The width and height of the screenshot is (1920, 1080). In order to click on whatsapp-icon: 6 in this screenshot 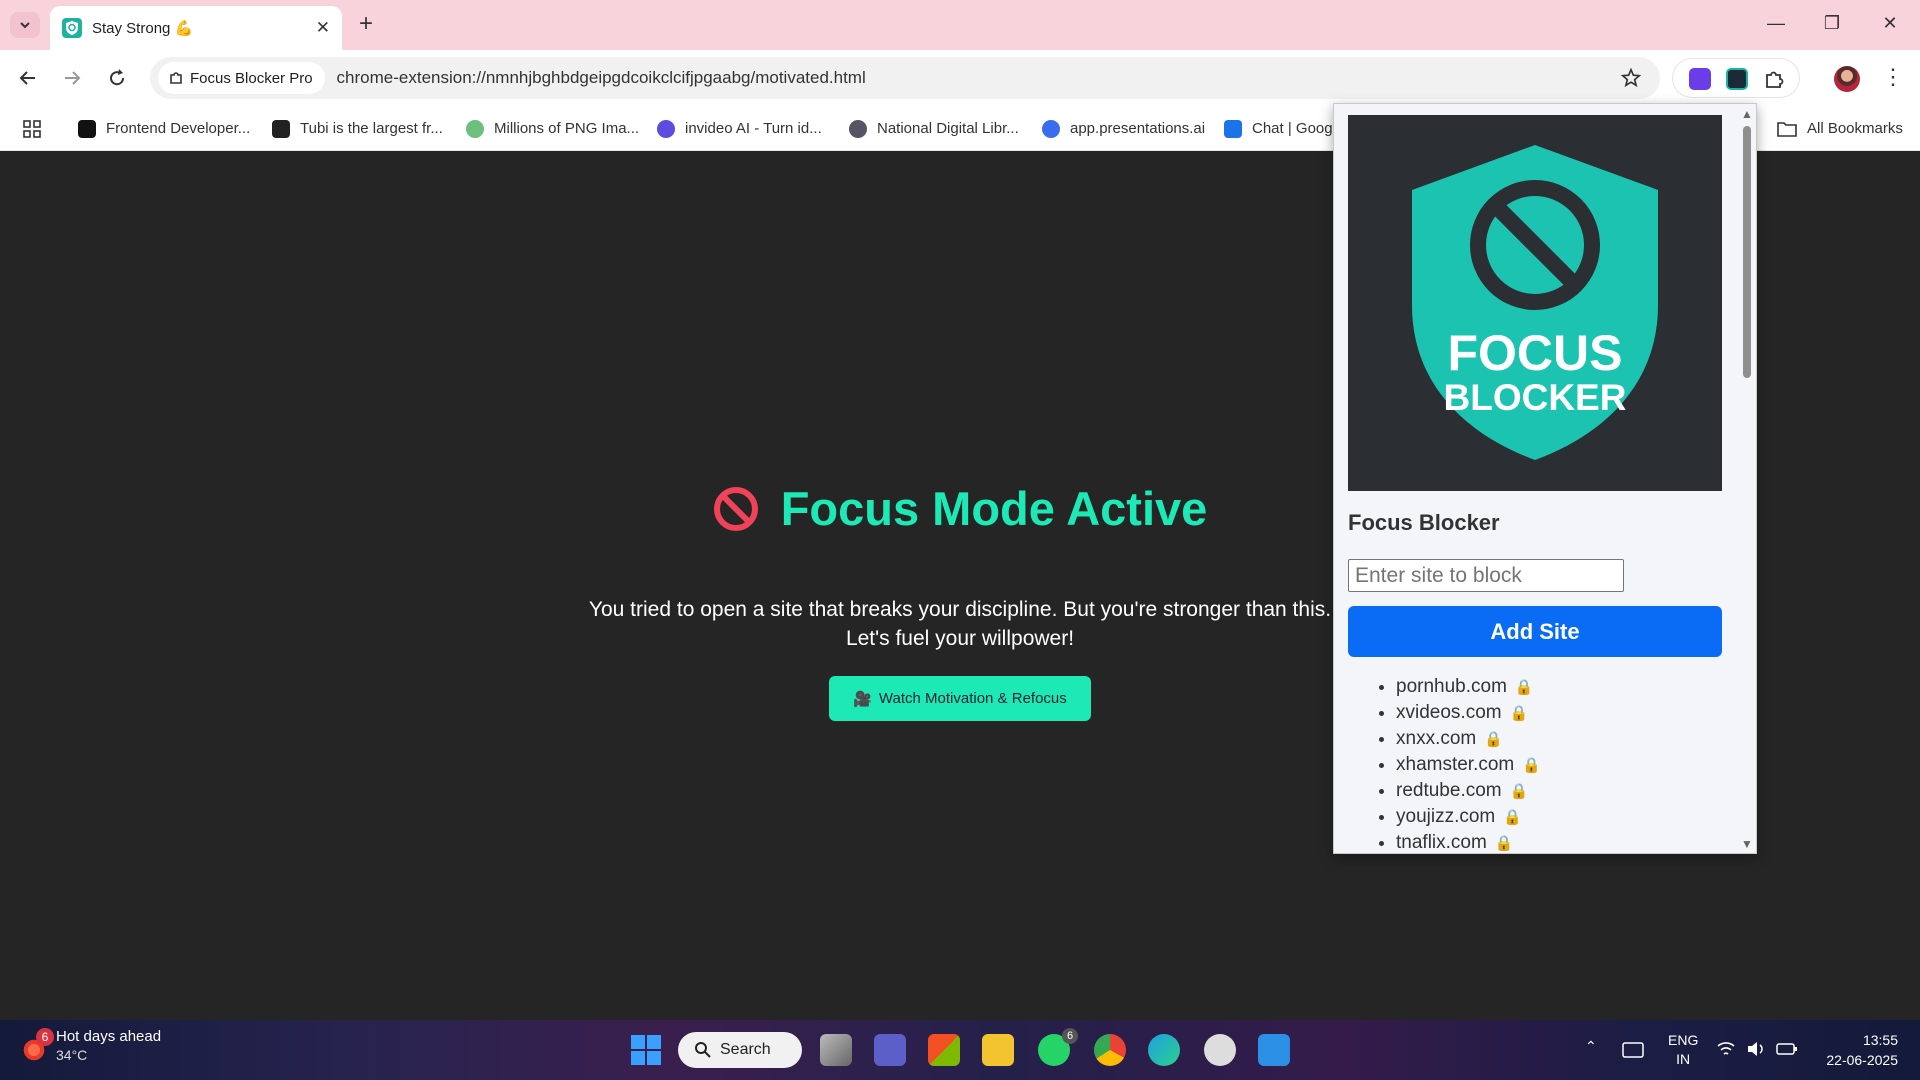, I will do `click(1058, 1047)`.